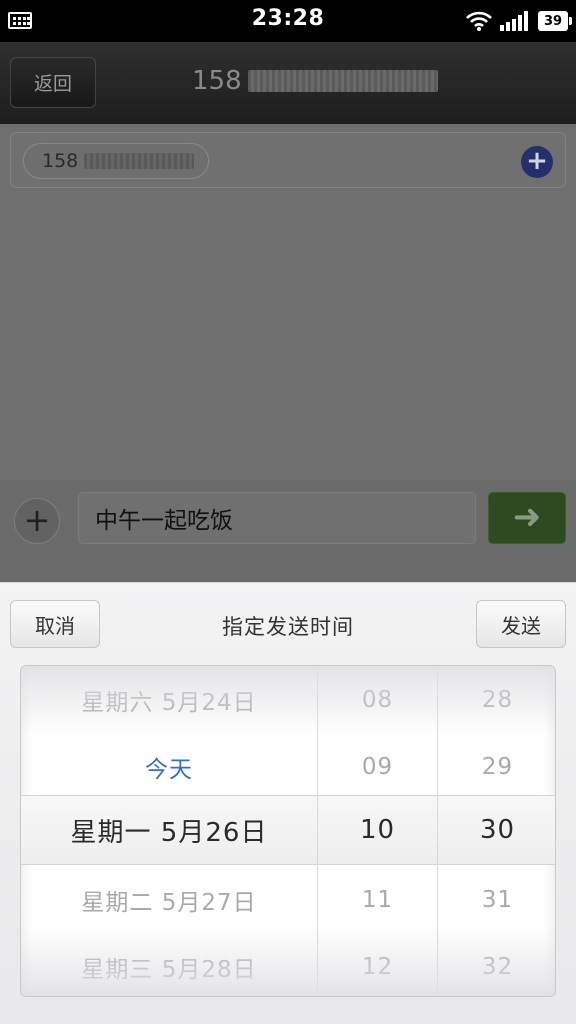 The image size is (576, 1024). What do you see at coordinates (169, 900) in the screenshot?
I see `date-option: 星期二 5月27日` at bounding box center [169, 900].